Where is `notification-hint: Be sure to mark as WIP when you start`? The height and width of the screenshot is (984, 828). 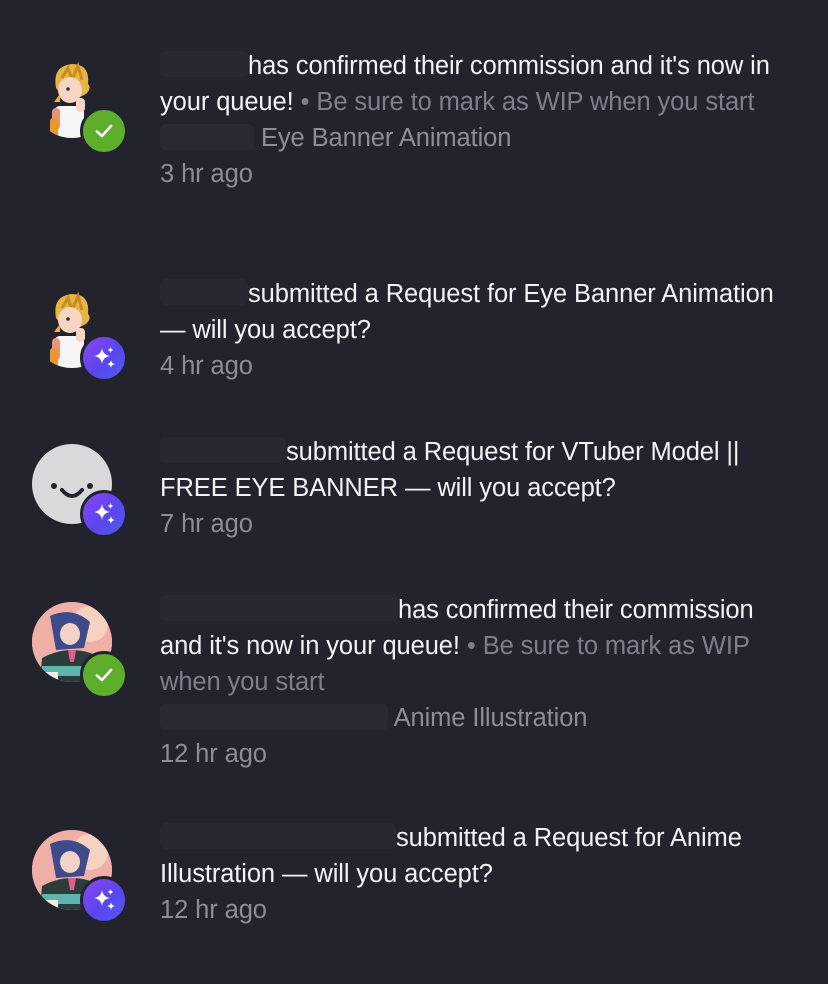 notification-hint: Be sure to mark as WIP when you start is located at coordinates (535, 102).